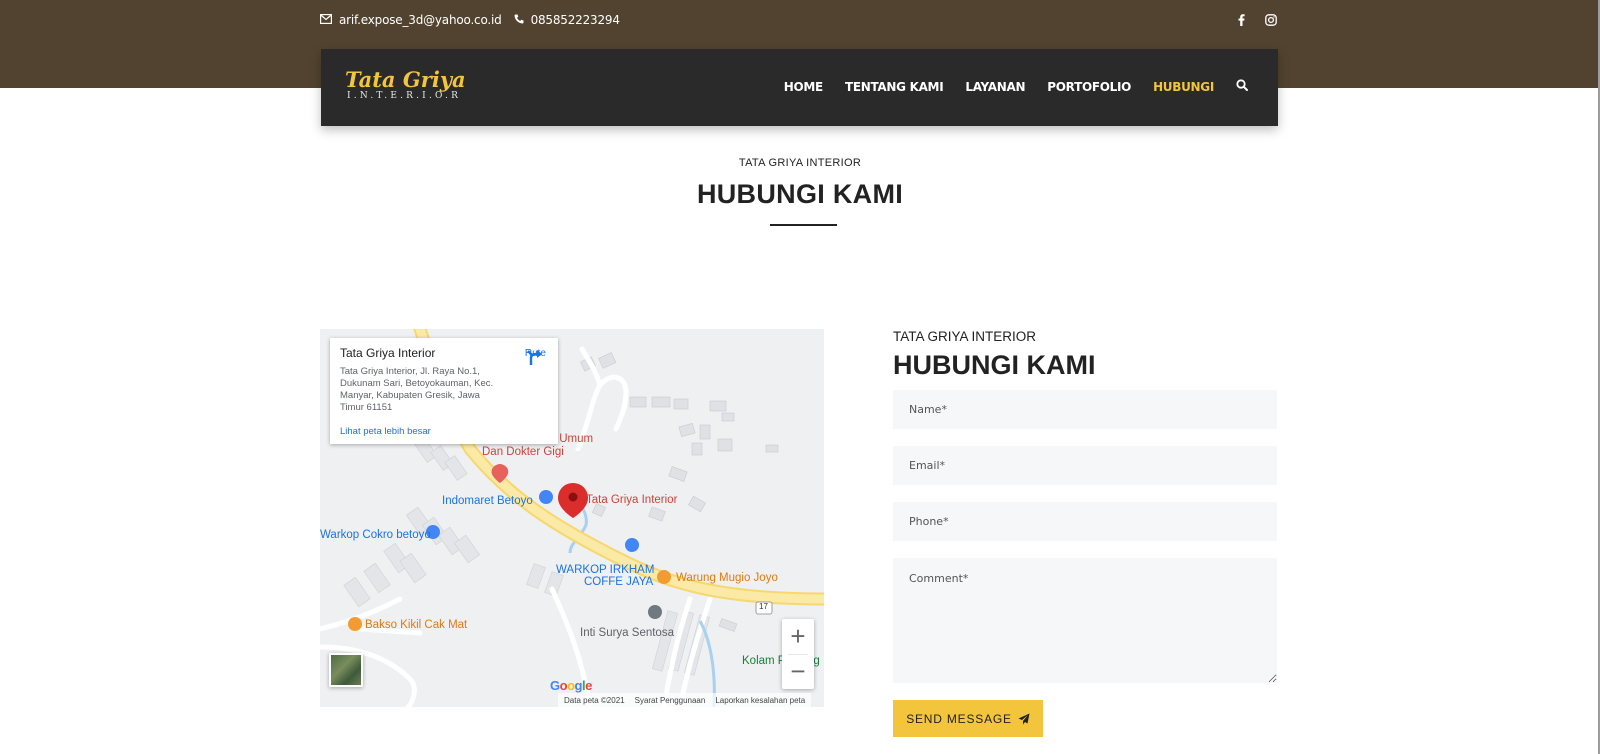  I want to click on map-card-title: Tata Griya Interior, so click(388, 353).